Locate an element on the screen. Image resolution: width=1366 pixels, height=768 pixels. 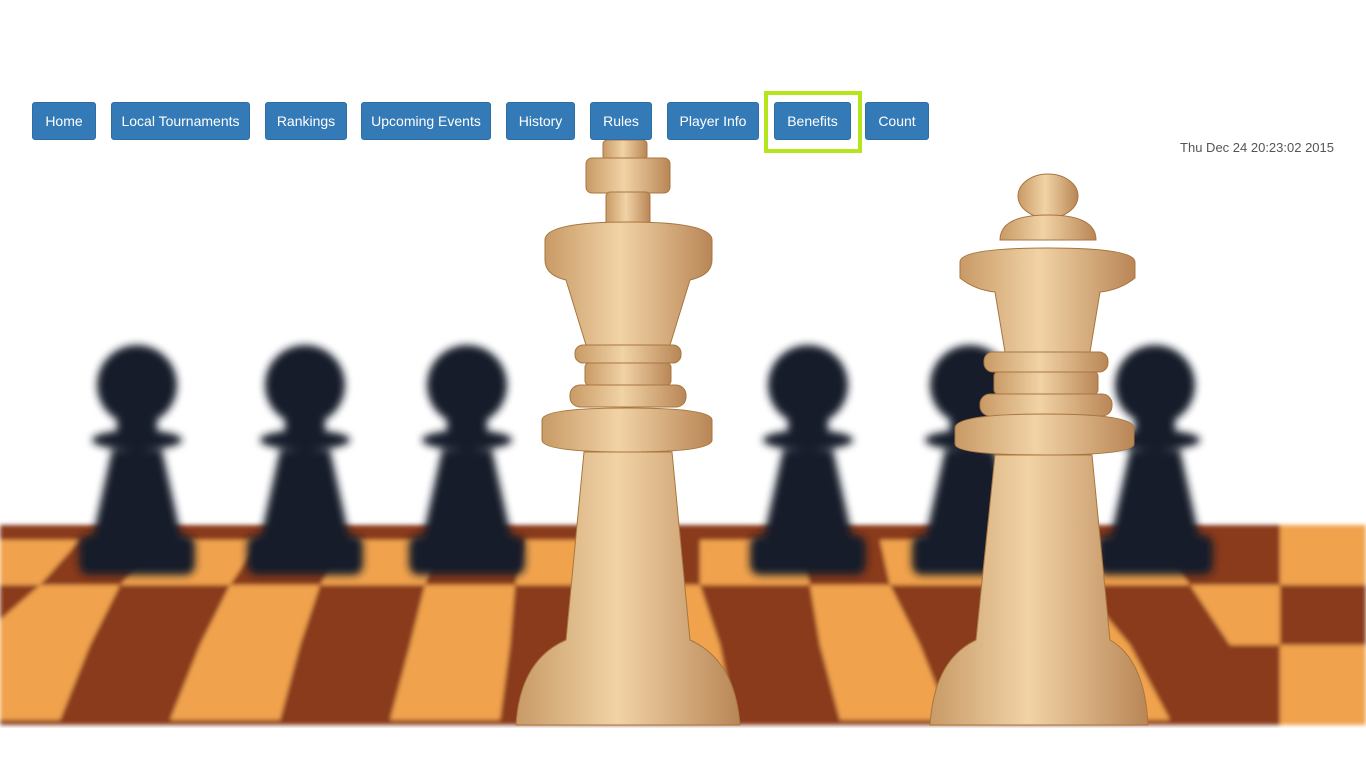
nav-benefits-button: Benefits is located at coordinates (812, 121).